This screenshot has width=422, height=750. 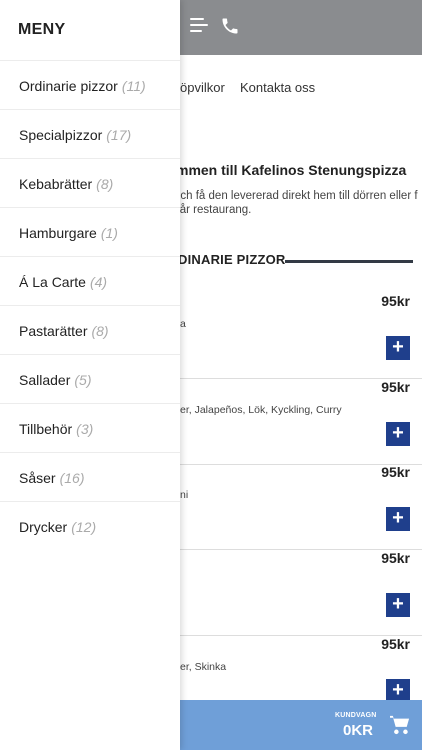 What do you see at coordinates (232, 259) in the screenshot?
I see `section-heading-label: DINARIE PIZZOR` at bounding box center [232, 259].